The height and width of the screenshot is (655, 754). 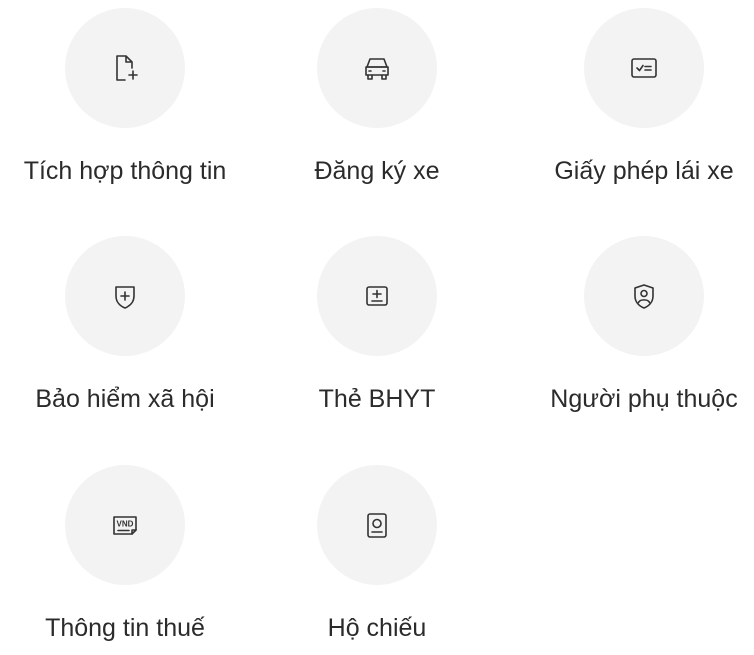 I want to click on menu-item-label: Hộ chiếu, so click(x=377, y=628).